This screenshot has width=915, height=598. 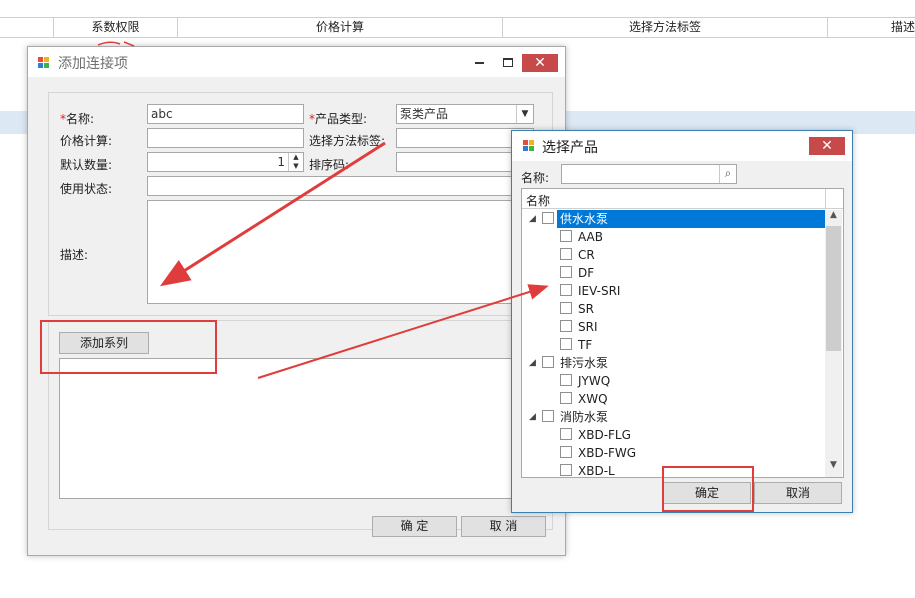 I want to click on arrow-to-tree, so click(x=403, y=331).